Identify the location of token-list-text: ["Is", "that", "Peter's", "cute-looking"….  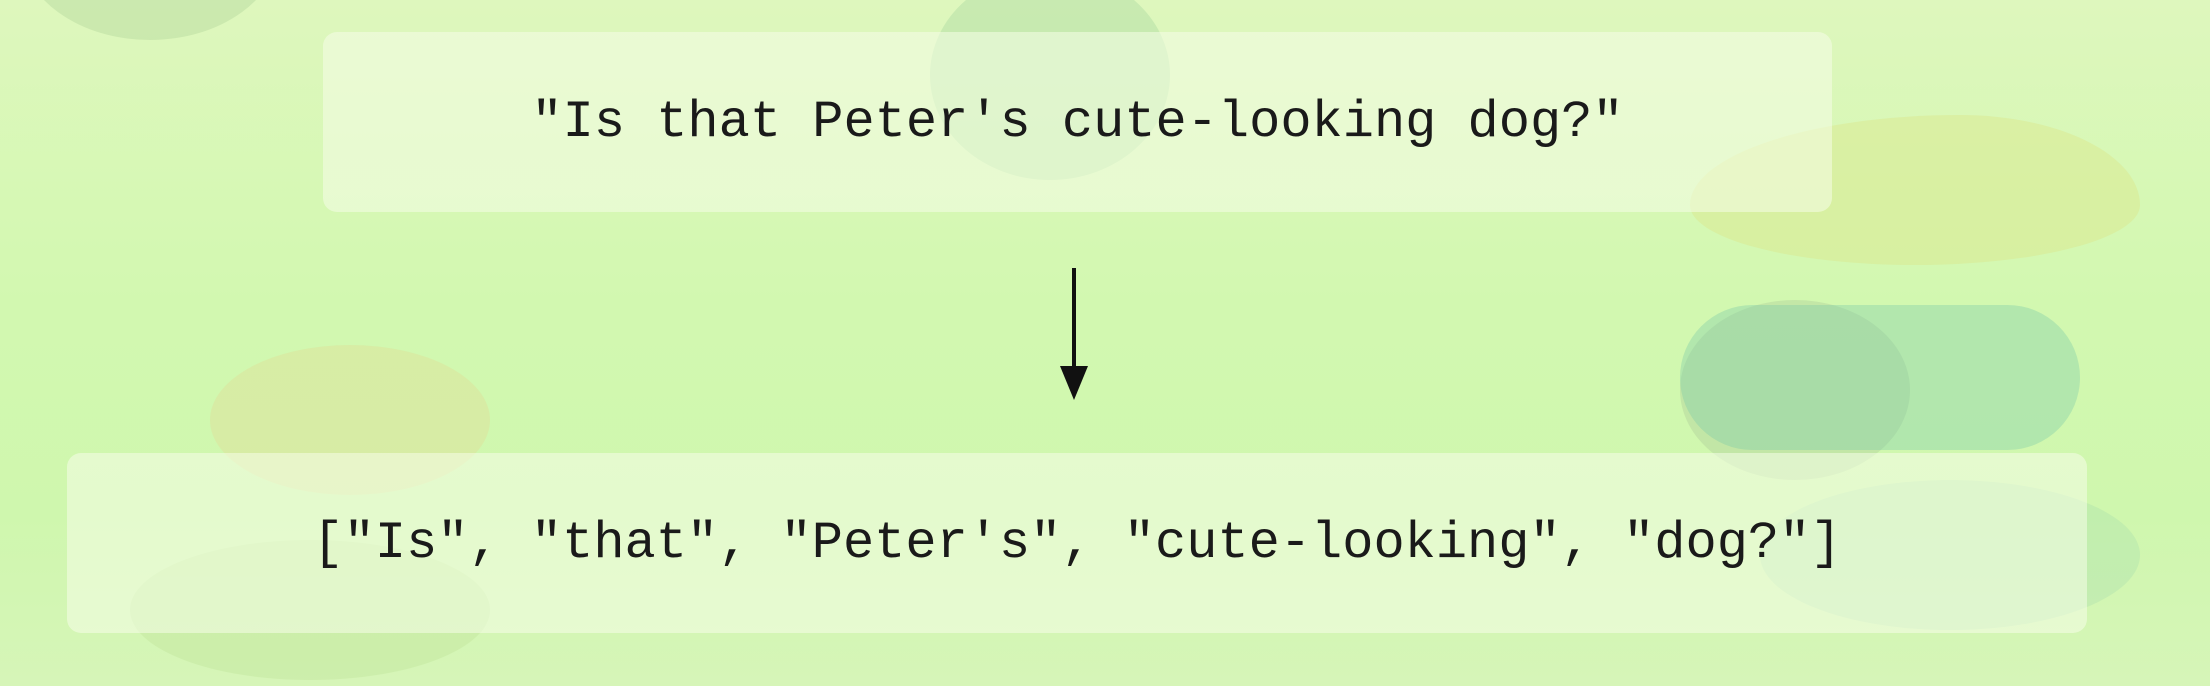
(1077, 543).